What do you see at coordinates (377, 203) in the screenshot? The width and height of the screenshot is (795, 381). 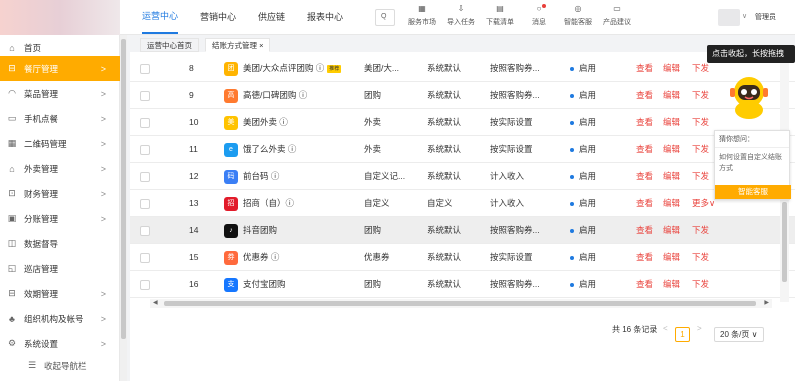 I see `payment-type: 自定义` at bounding box center [377, 203].